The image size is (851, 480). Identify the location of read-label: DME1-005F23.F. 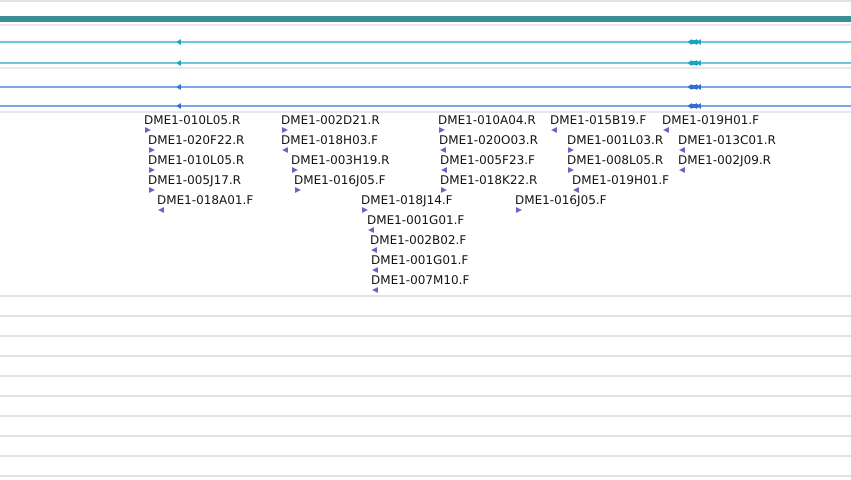
(487, 160).